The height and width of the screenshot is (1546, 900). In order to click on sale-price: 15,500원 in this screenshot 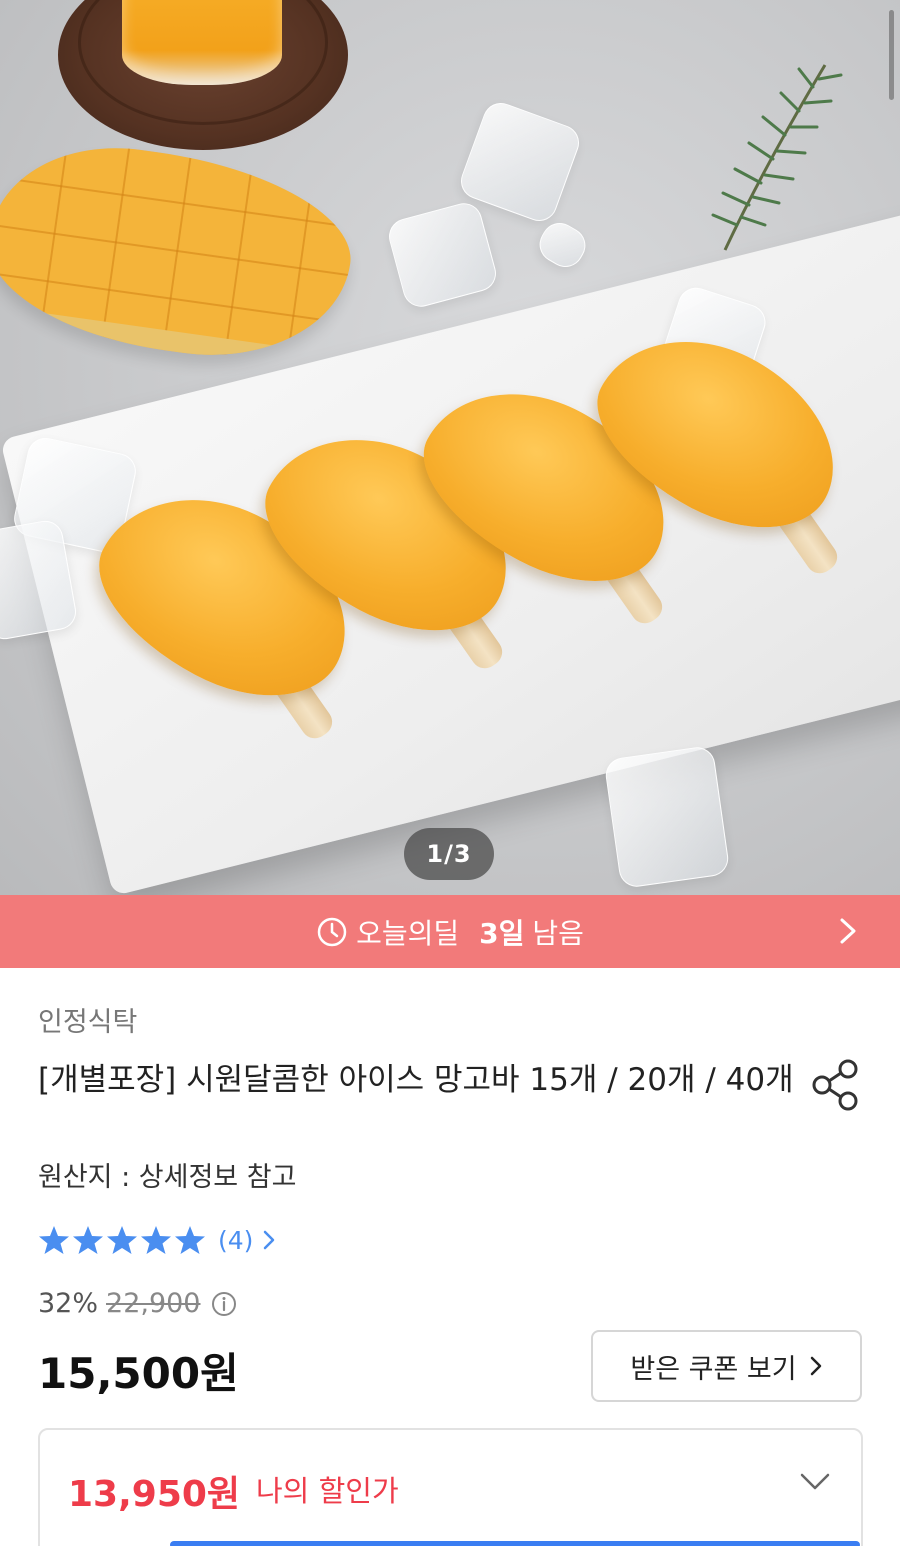, I will do `click(138, 1373)`.